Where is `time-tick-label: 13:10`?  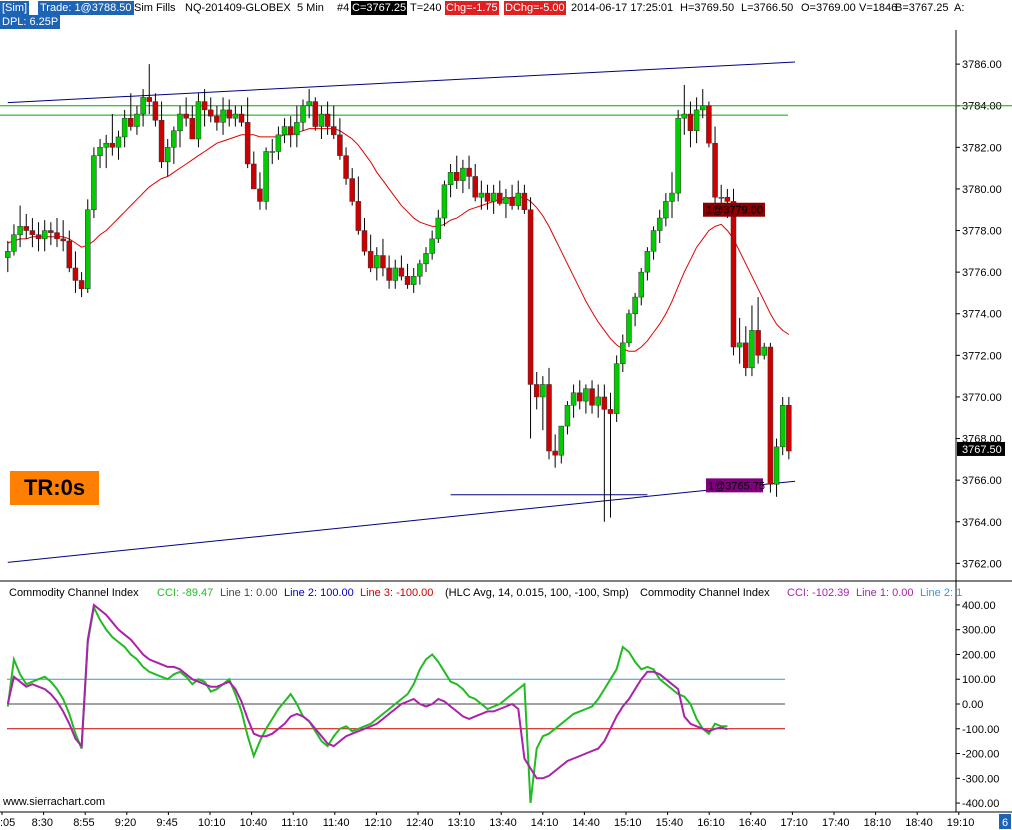
time-tick-label: 13:10 is located at coordinates (462, 823).